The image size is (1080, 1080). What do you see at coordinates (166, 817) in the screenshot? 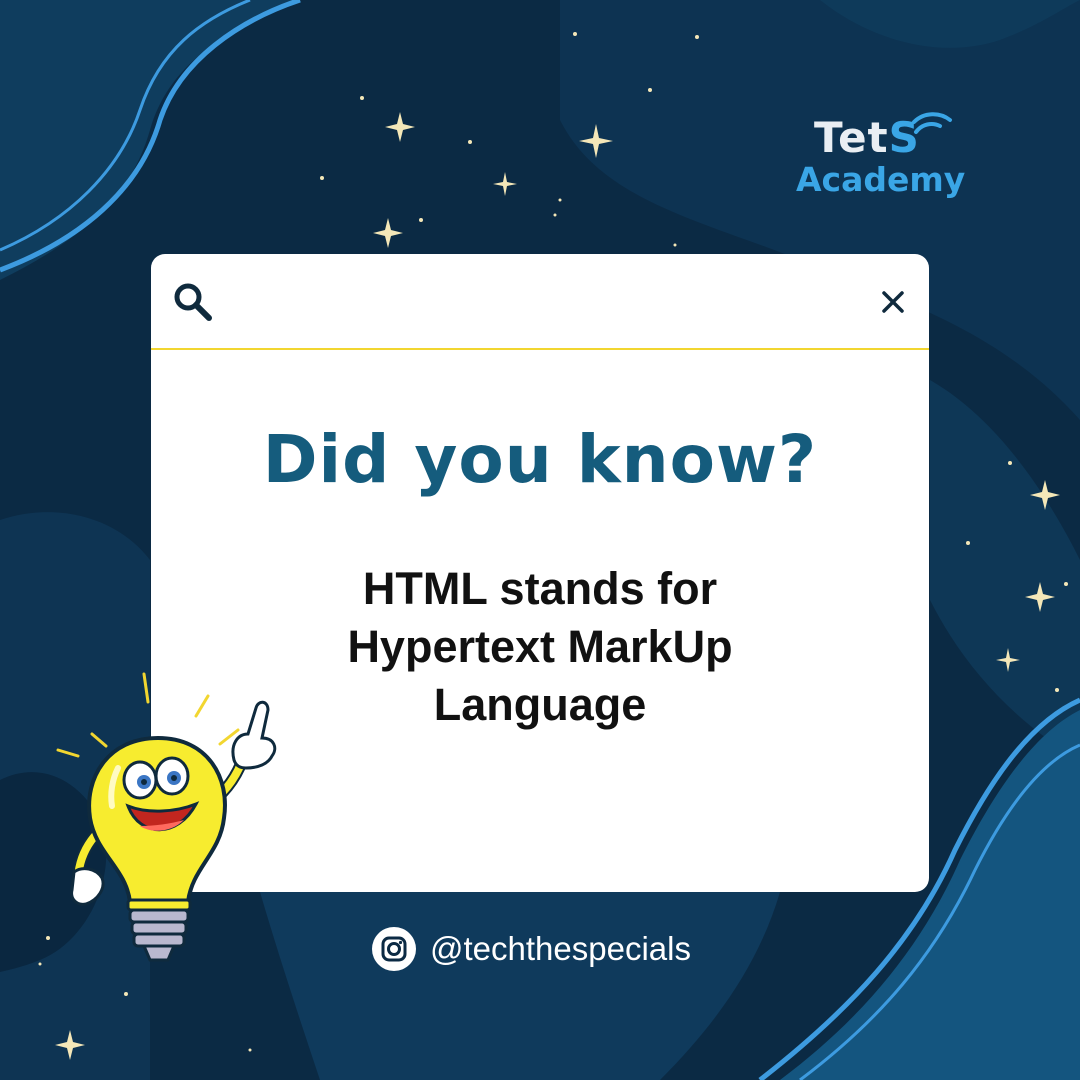
I see `lightbulb-mascot-icon` at bounding box center [166, 817].